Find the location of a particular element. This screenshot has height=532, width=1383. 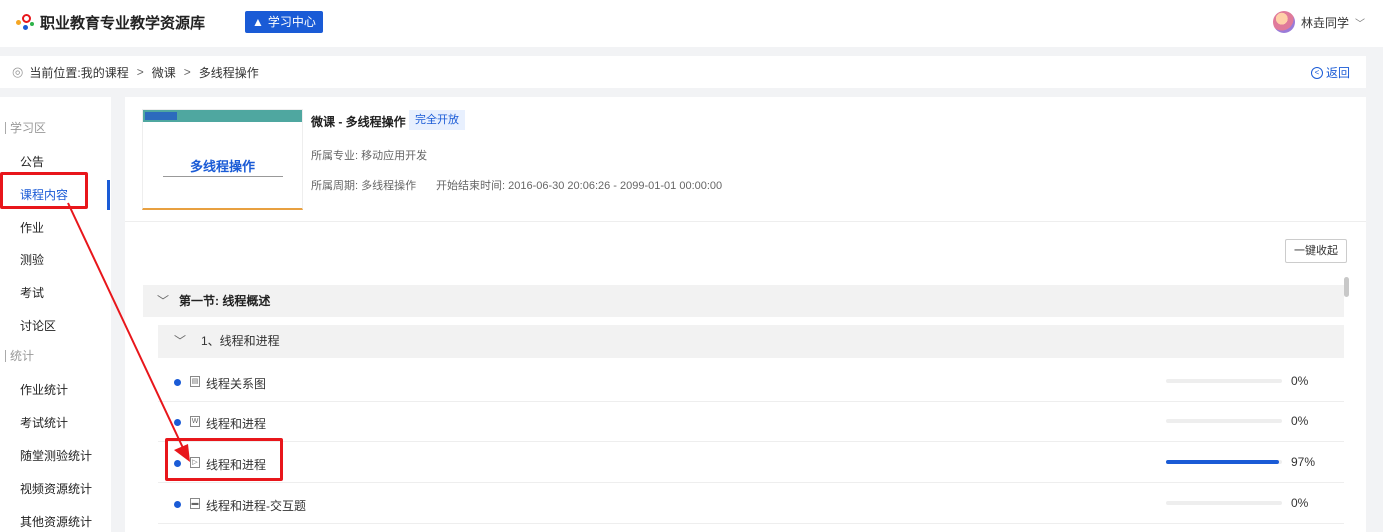

sidebar-item-classquiz-stats: 随堂测验统计 is located at coordinates (56, 455).